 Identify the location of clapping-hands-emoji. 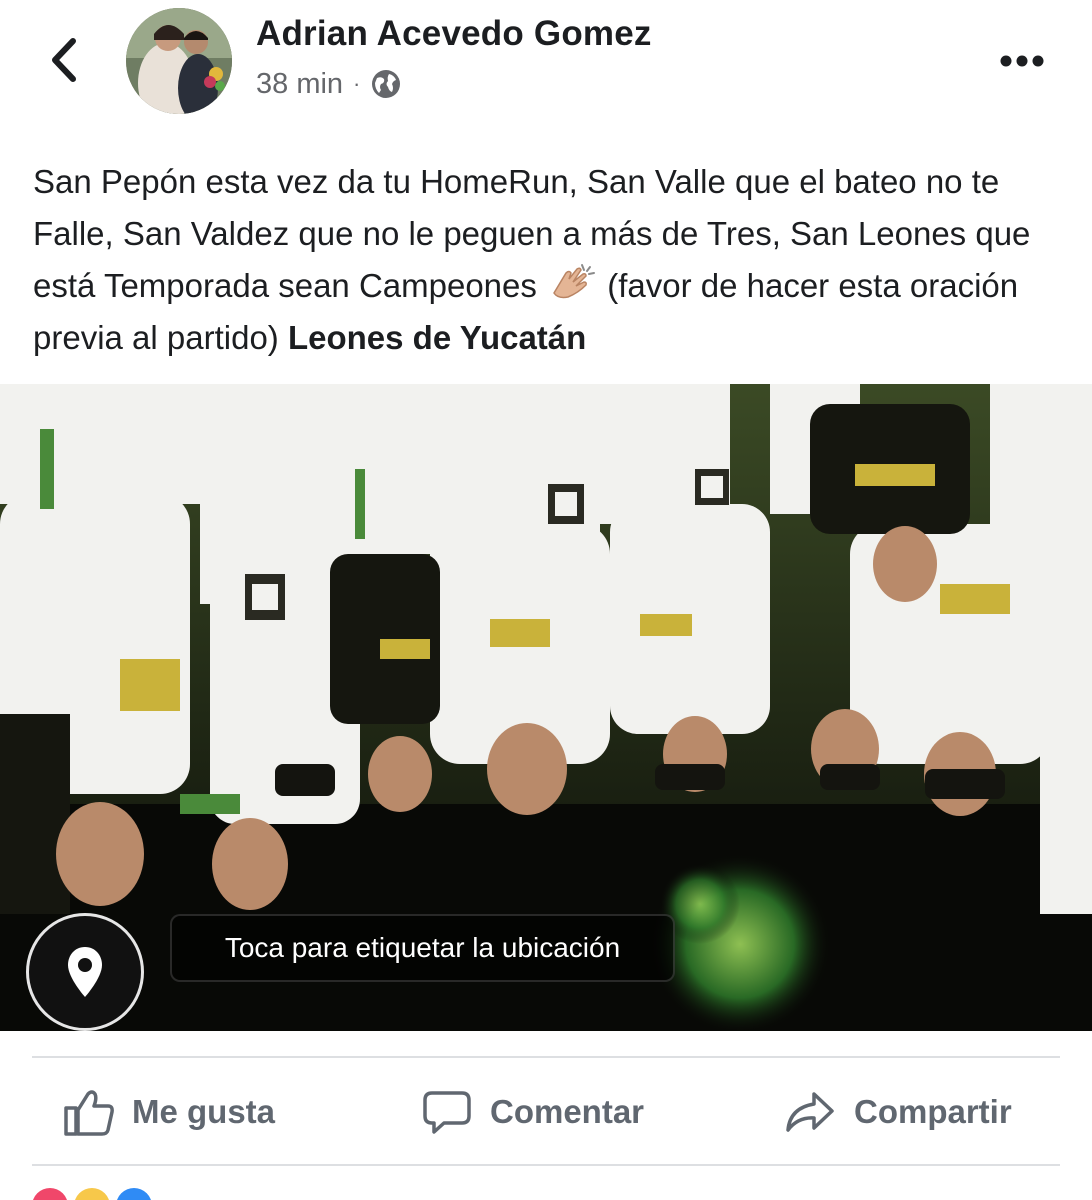
(574, 281).